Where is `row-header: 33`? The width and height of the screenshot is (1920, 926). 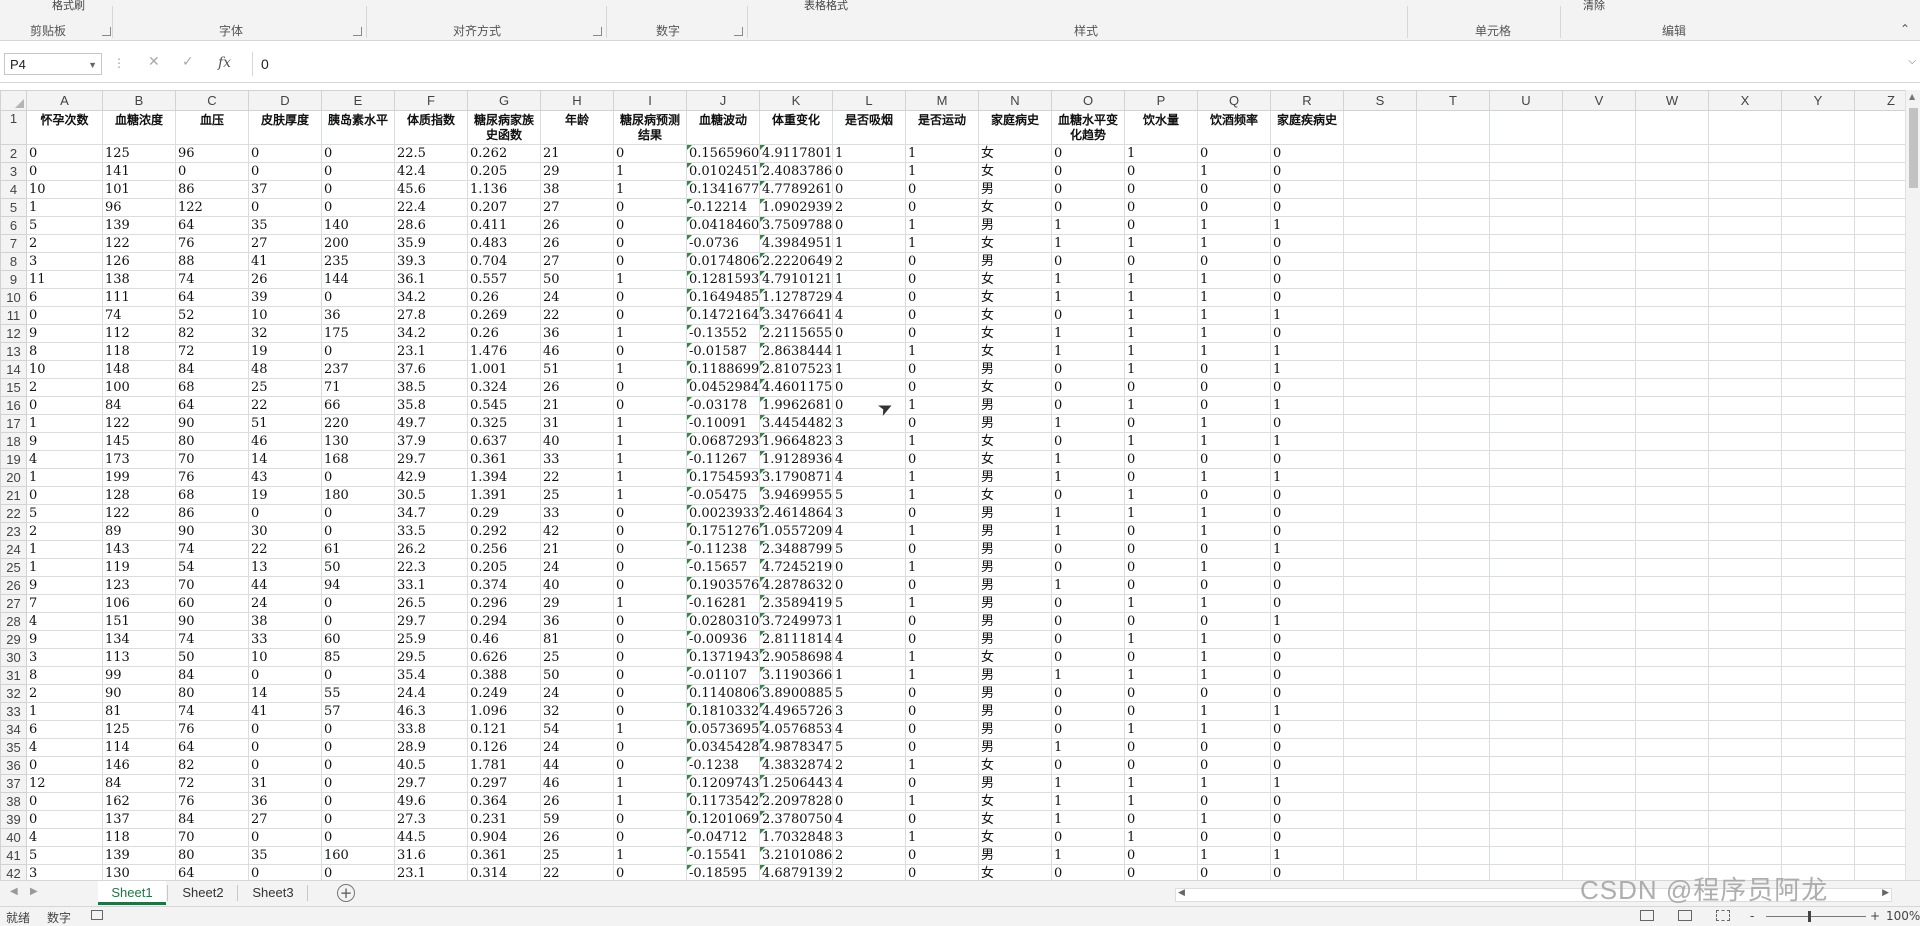
row-header: 33 is located at coordinates (13, 711).